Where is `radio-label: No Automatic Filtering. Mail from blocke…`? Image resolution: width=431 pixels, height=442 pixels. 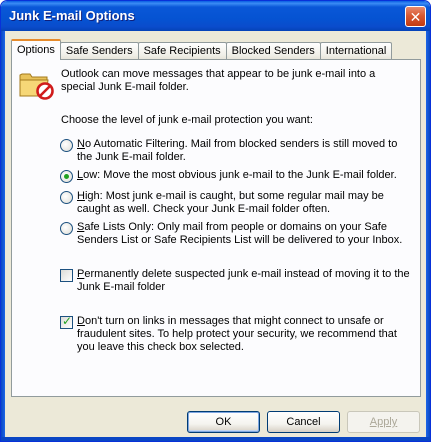 radio-label: No Automatic Filtering. Mail from blocke… is located at coordinates (245, 151).